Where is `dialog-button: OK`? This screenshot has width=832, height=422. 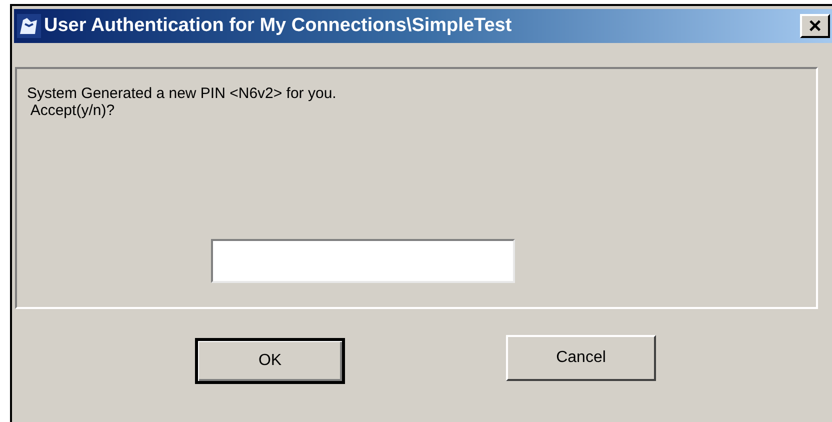 dialog-button: OK is located at coordinates (270, 361).